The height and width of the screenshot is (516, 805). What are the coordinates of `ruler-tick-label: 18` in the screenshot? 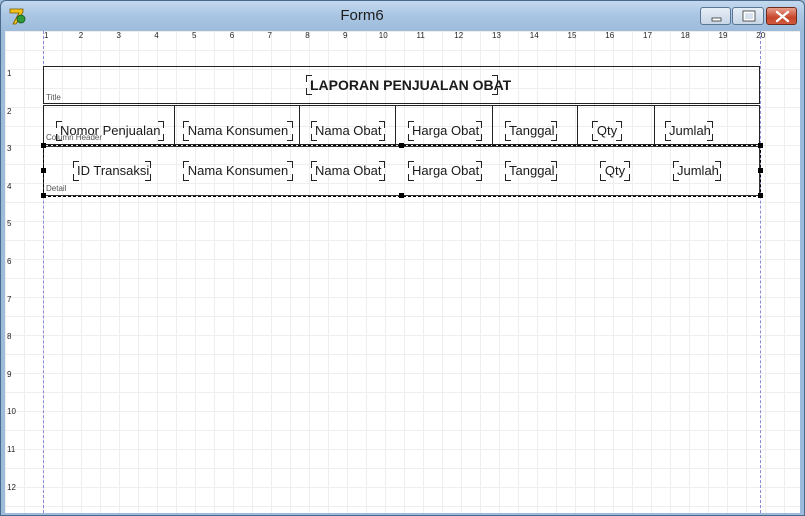 It's located at (685, 35).